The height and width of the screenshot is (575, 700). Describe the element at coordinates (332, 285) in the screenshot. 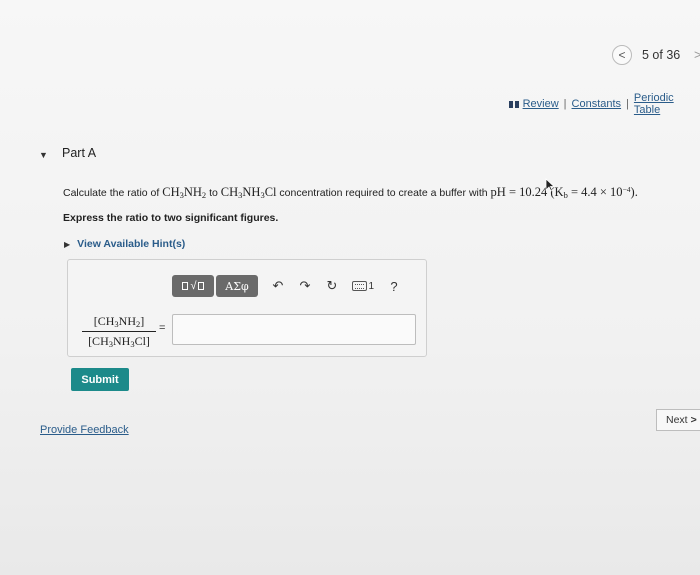

I see `reset-icon: ↻` at that location.